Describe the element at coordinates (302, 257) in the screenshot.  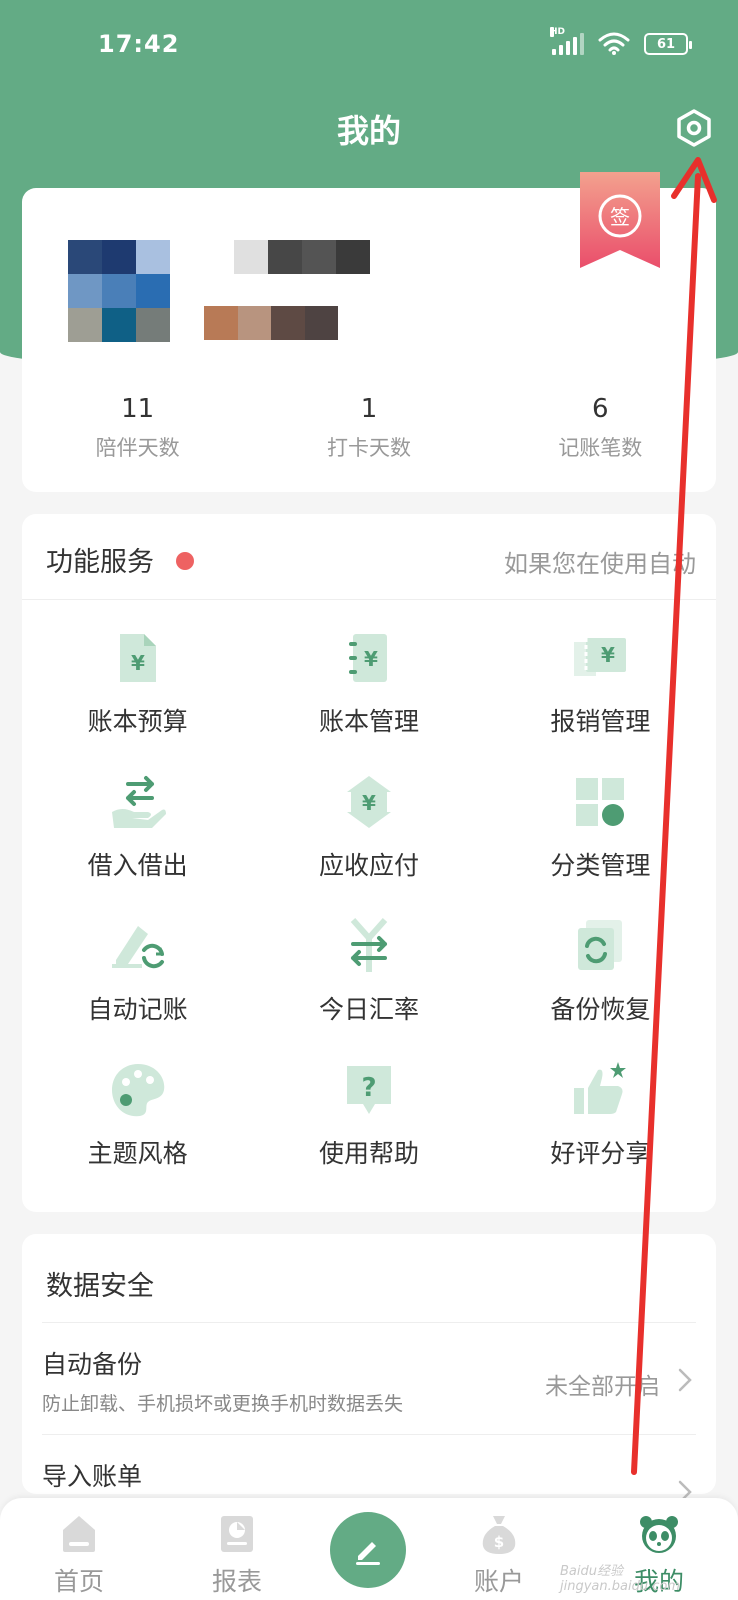
I see `nickname-pixelated` at that location.